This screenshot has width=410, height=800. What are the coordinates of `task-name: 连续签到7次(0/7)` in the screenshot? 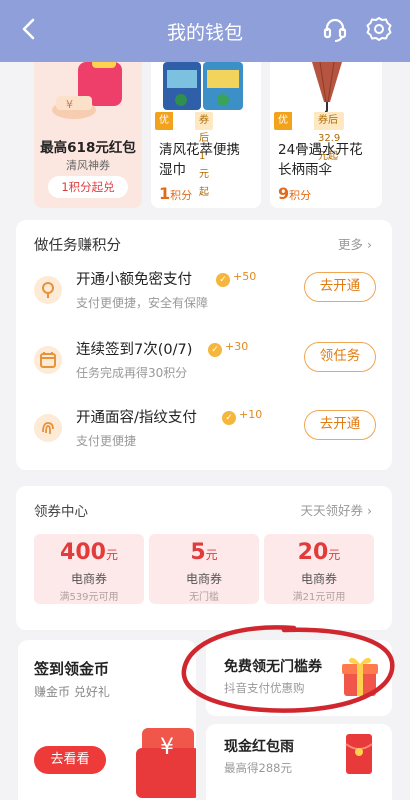 It's located at (134, 350).